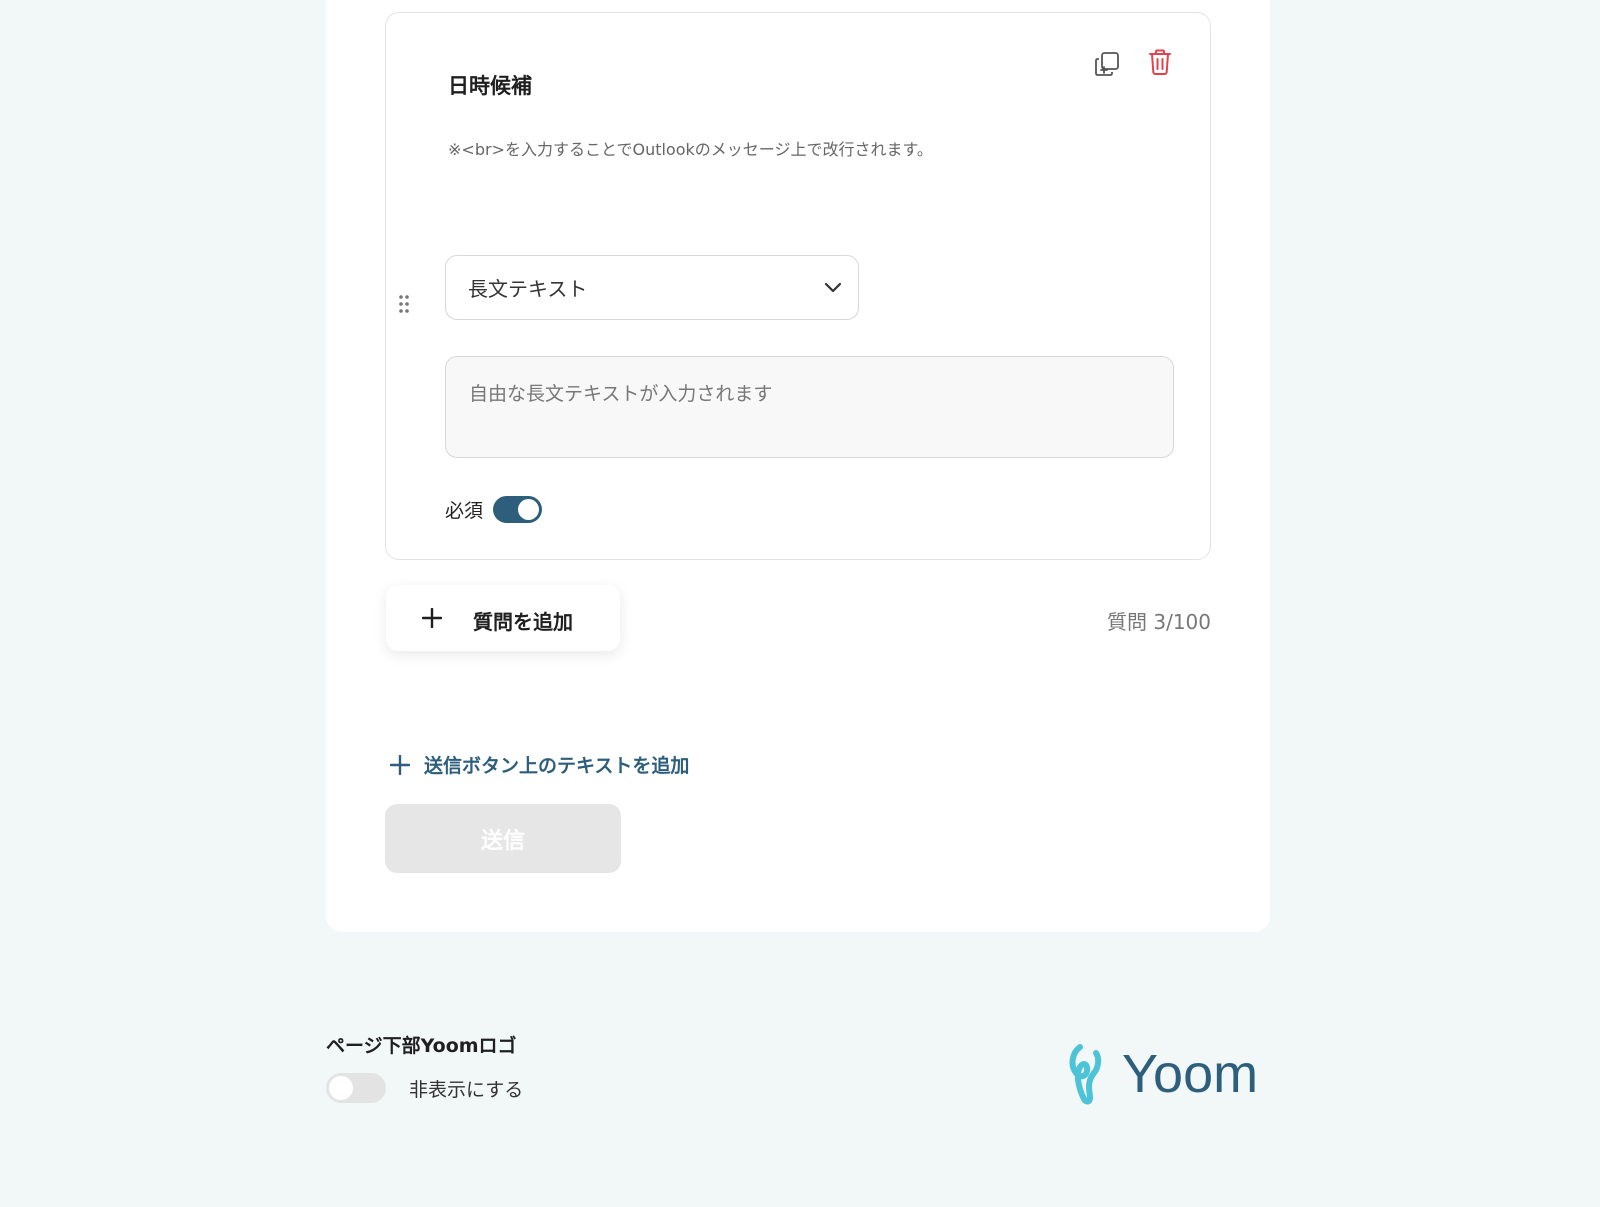 The image size is (1600, 1207). I want to click on yoom-logo: Yoom, so click(1163, 1074).